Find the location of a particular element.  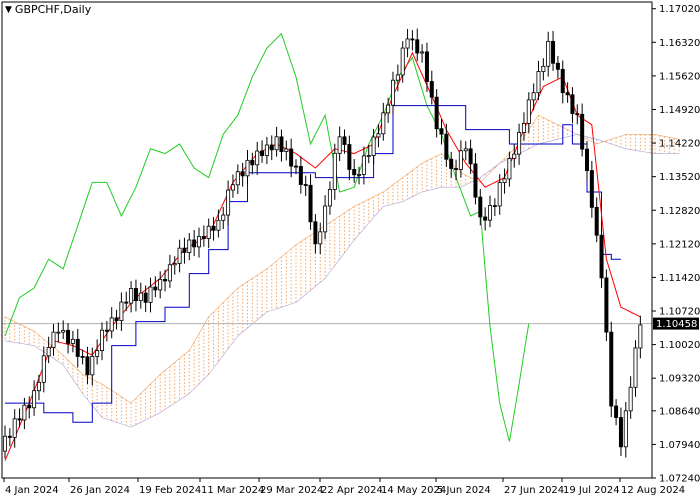

y-tick-label: 1.10020 is located at coordinates (679, 345).